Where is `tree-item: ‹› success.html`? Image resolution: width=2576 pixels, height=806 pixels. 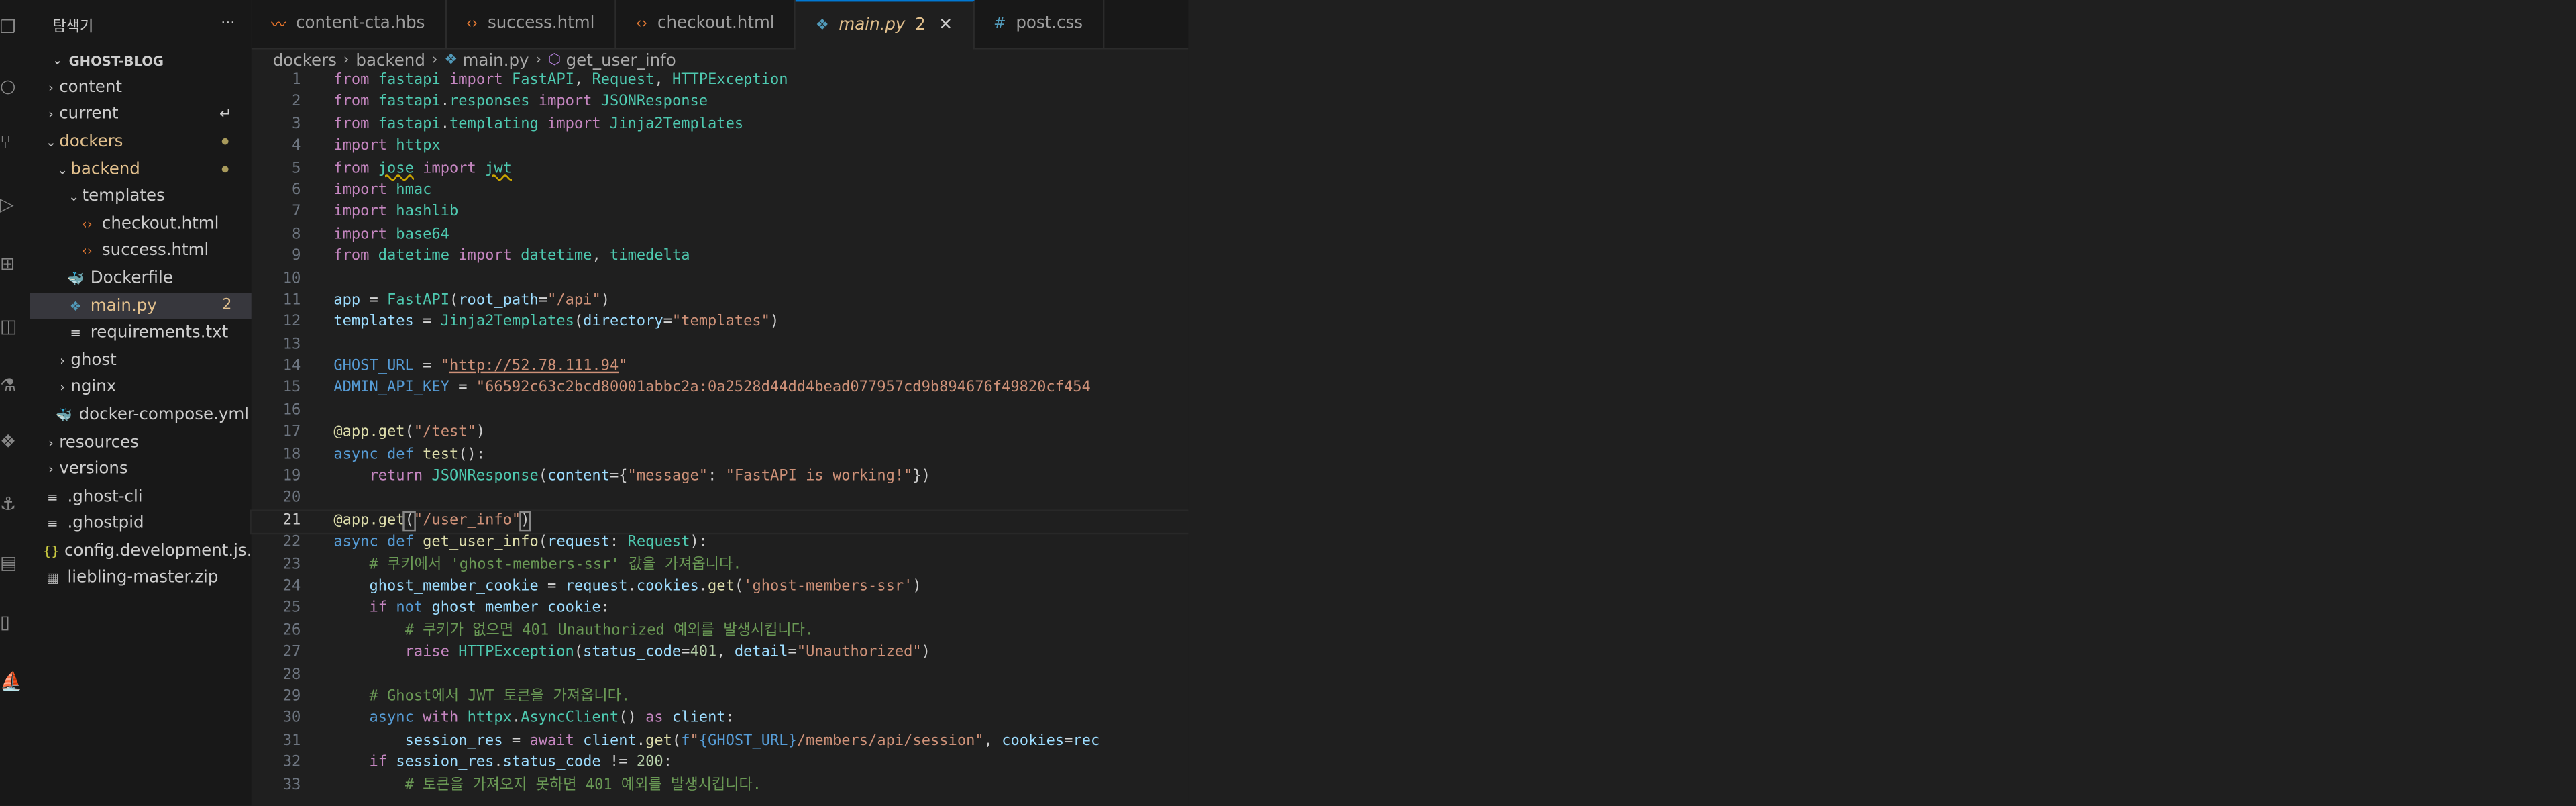 tree-item: ‹› success.html is located at coordinates (141, 251).